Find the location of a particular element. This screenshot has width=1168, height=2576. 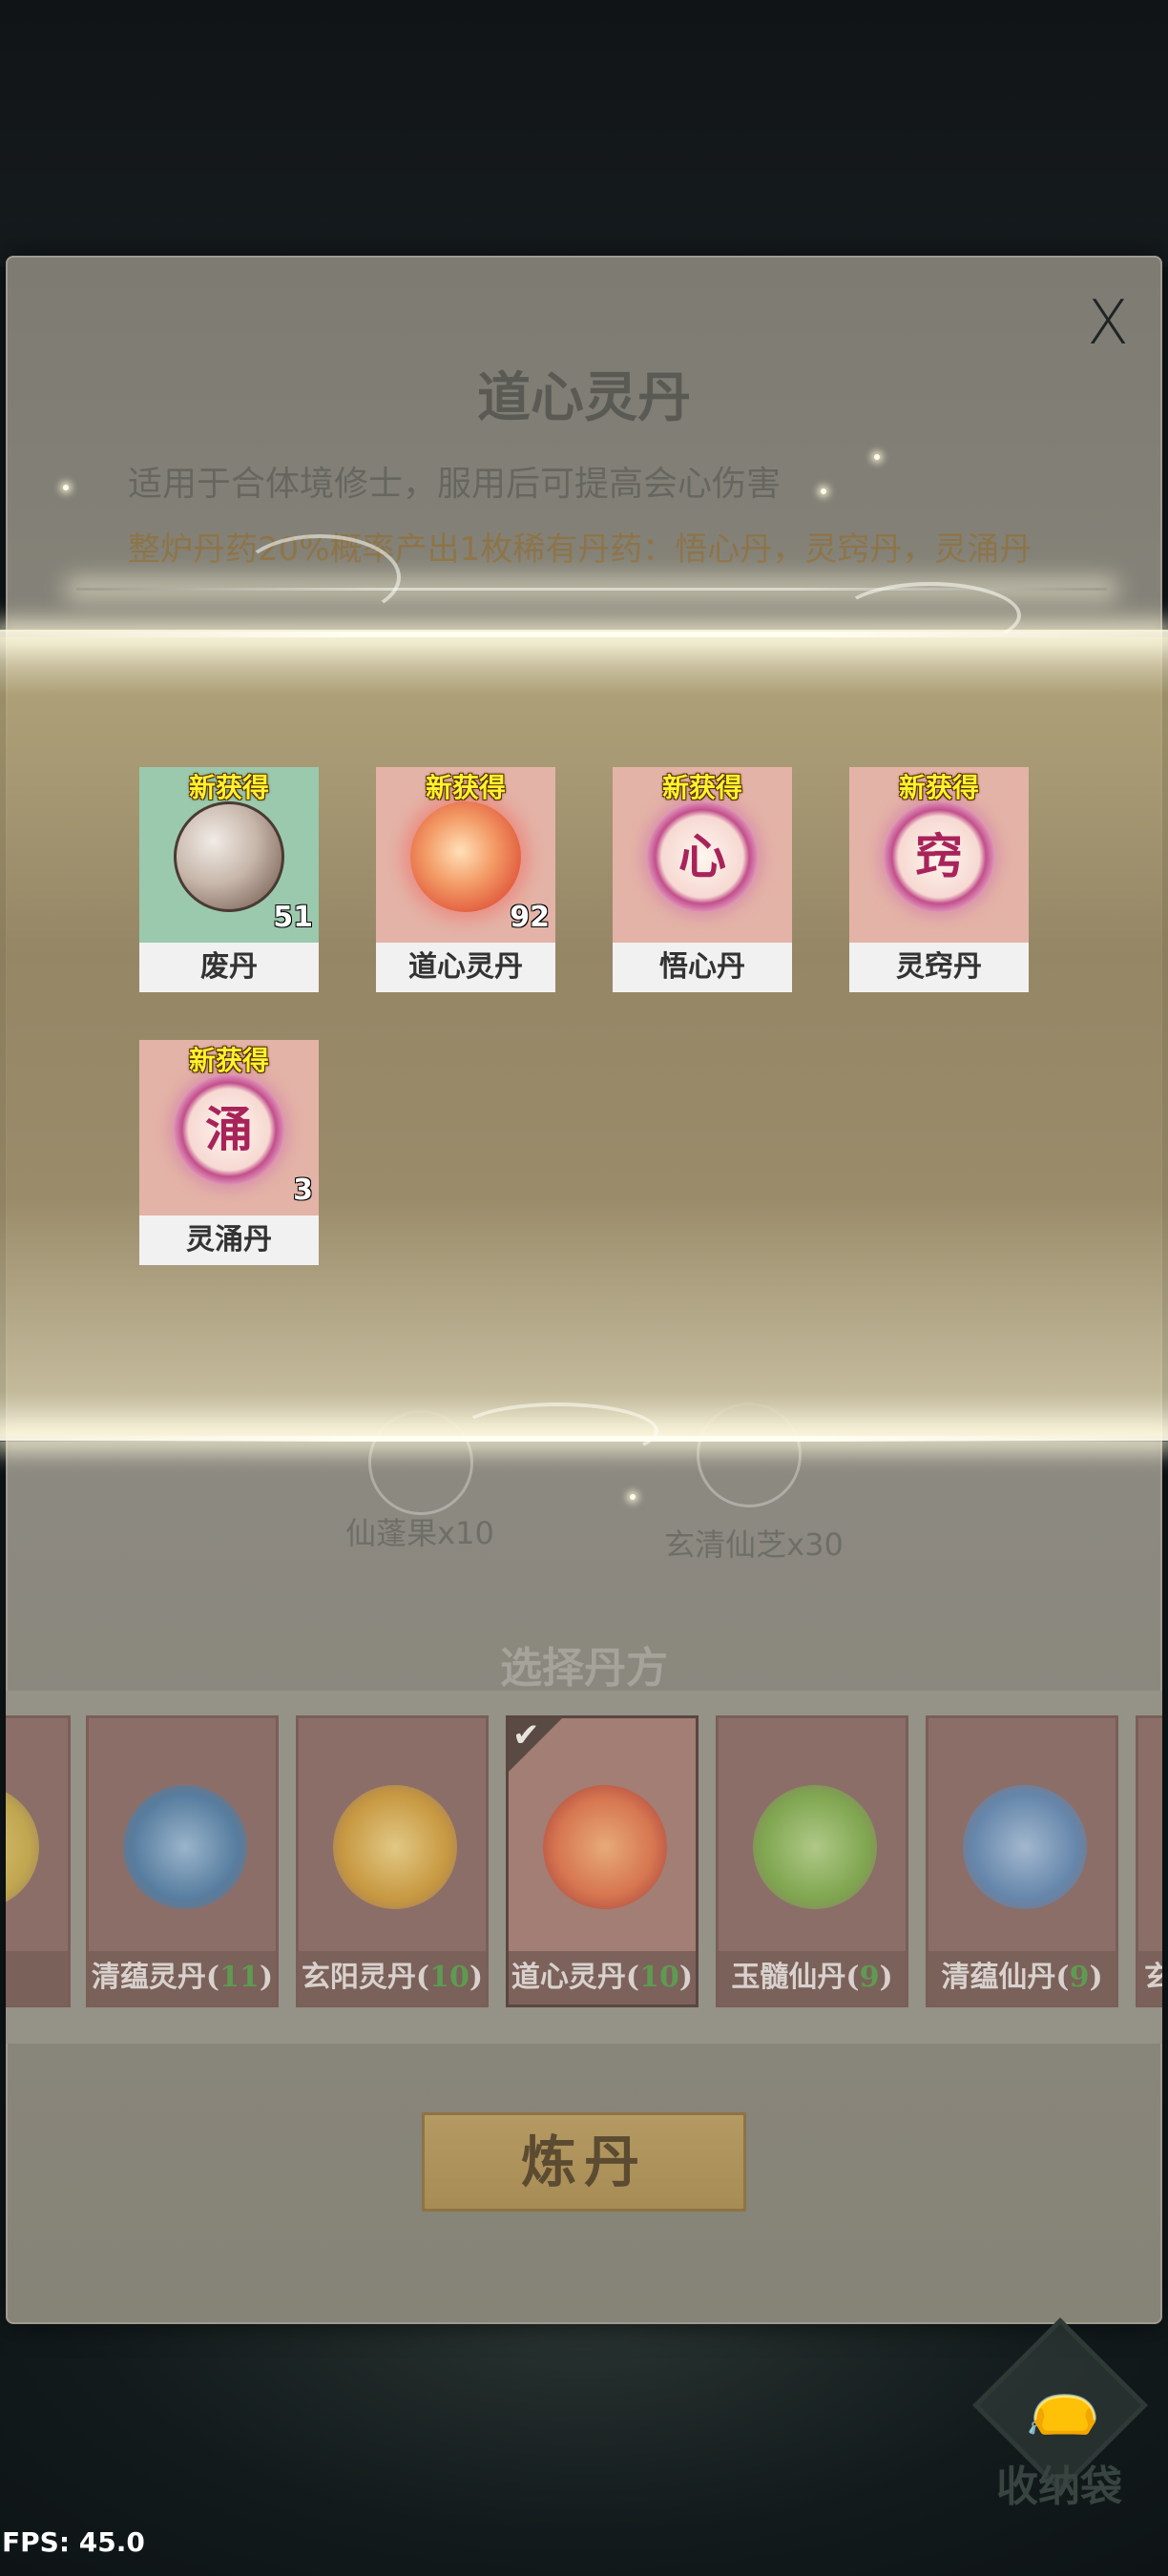

reward-item: 心 新获得 悟心丹 is located at coordinates (702, 879).